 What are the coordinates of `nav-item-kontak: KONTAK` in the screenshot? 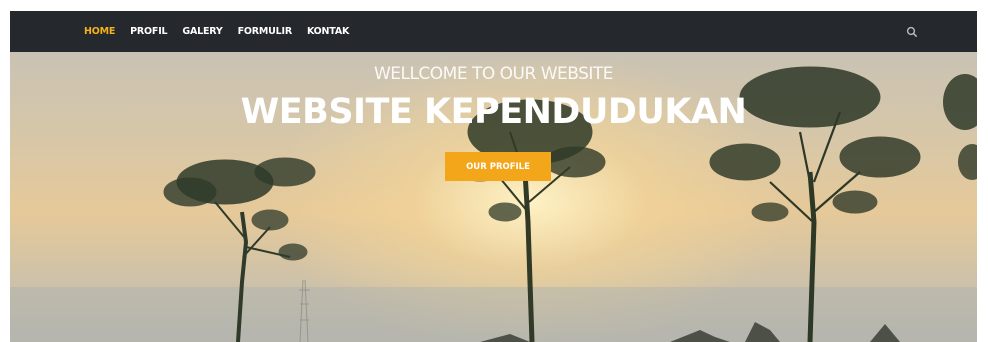 It's located at (328, 31).